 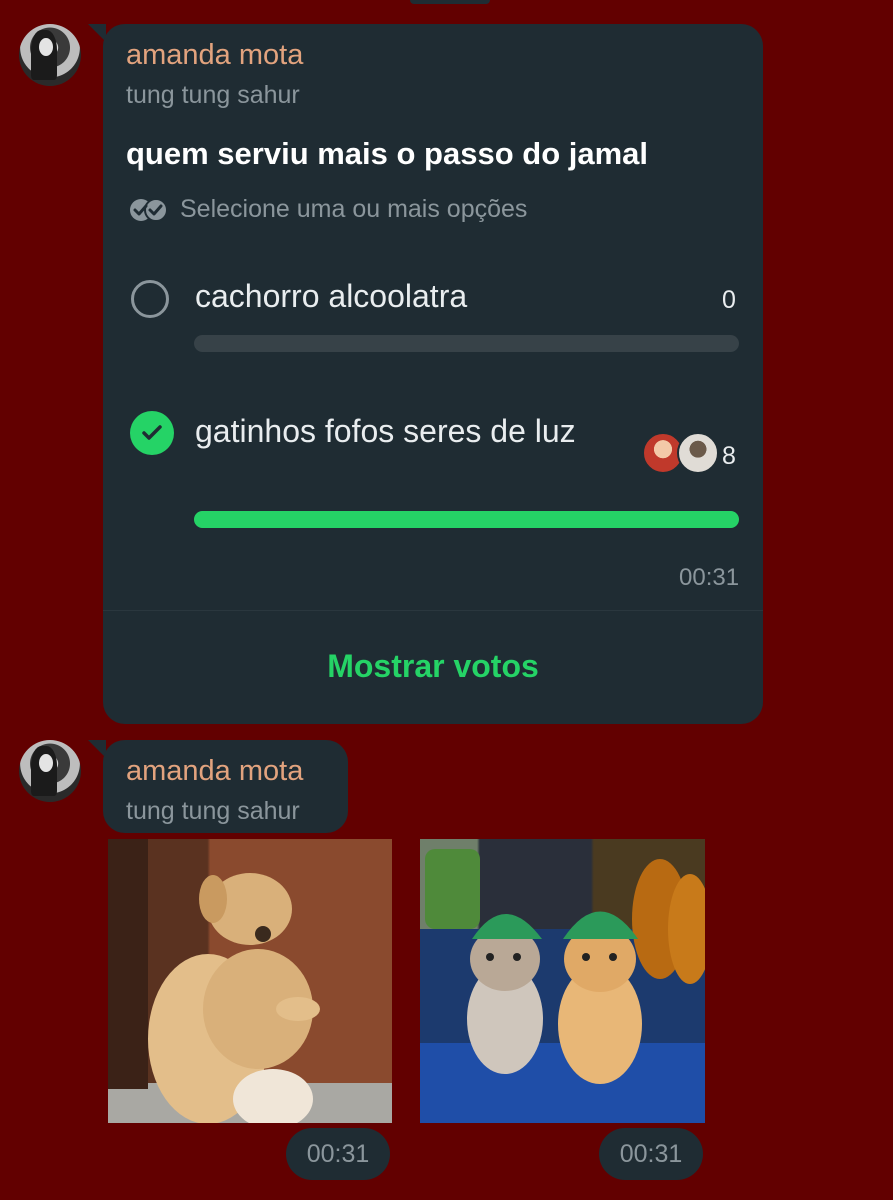 I want to click on poll-hint-text: Selecione uma ou mais opções, so click(x=354, y=209).